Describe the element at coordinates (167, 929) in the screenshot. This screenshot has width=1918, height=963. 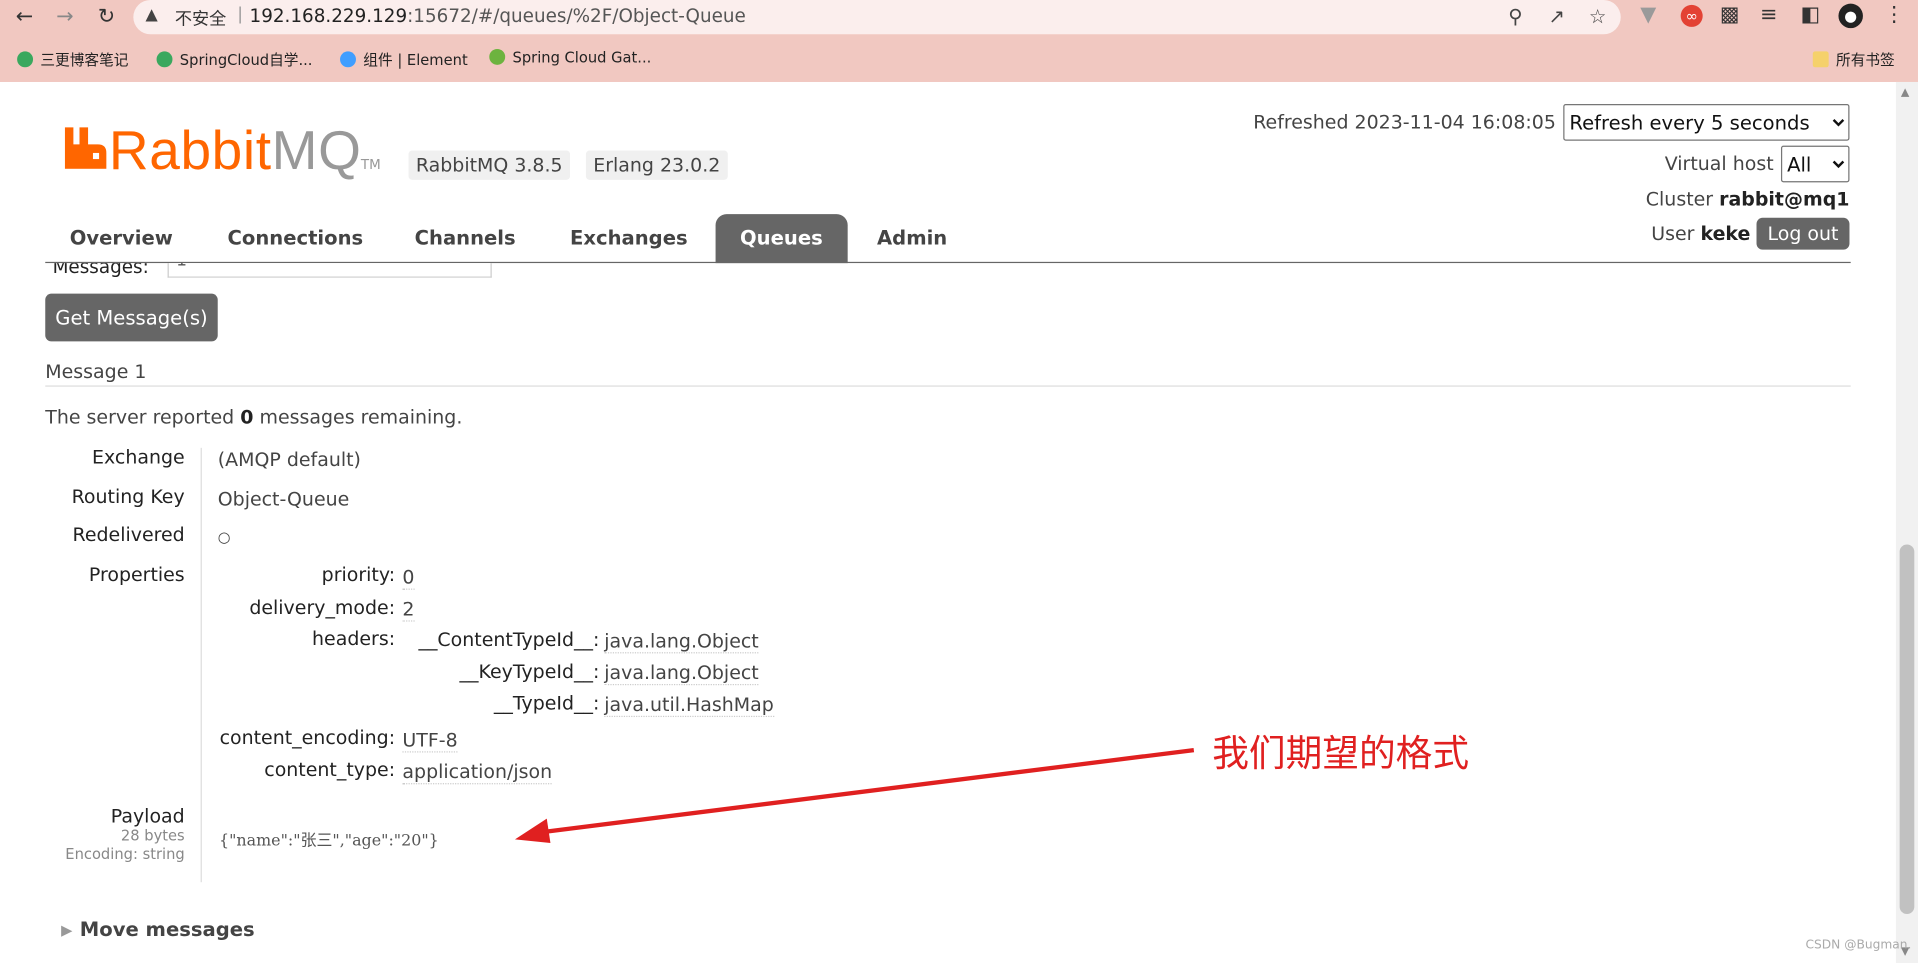
I see `move-messages-label: Move messages` at that location.